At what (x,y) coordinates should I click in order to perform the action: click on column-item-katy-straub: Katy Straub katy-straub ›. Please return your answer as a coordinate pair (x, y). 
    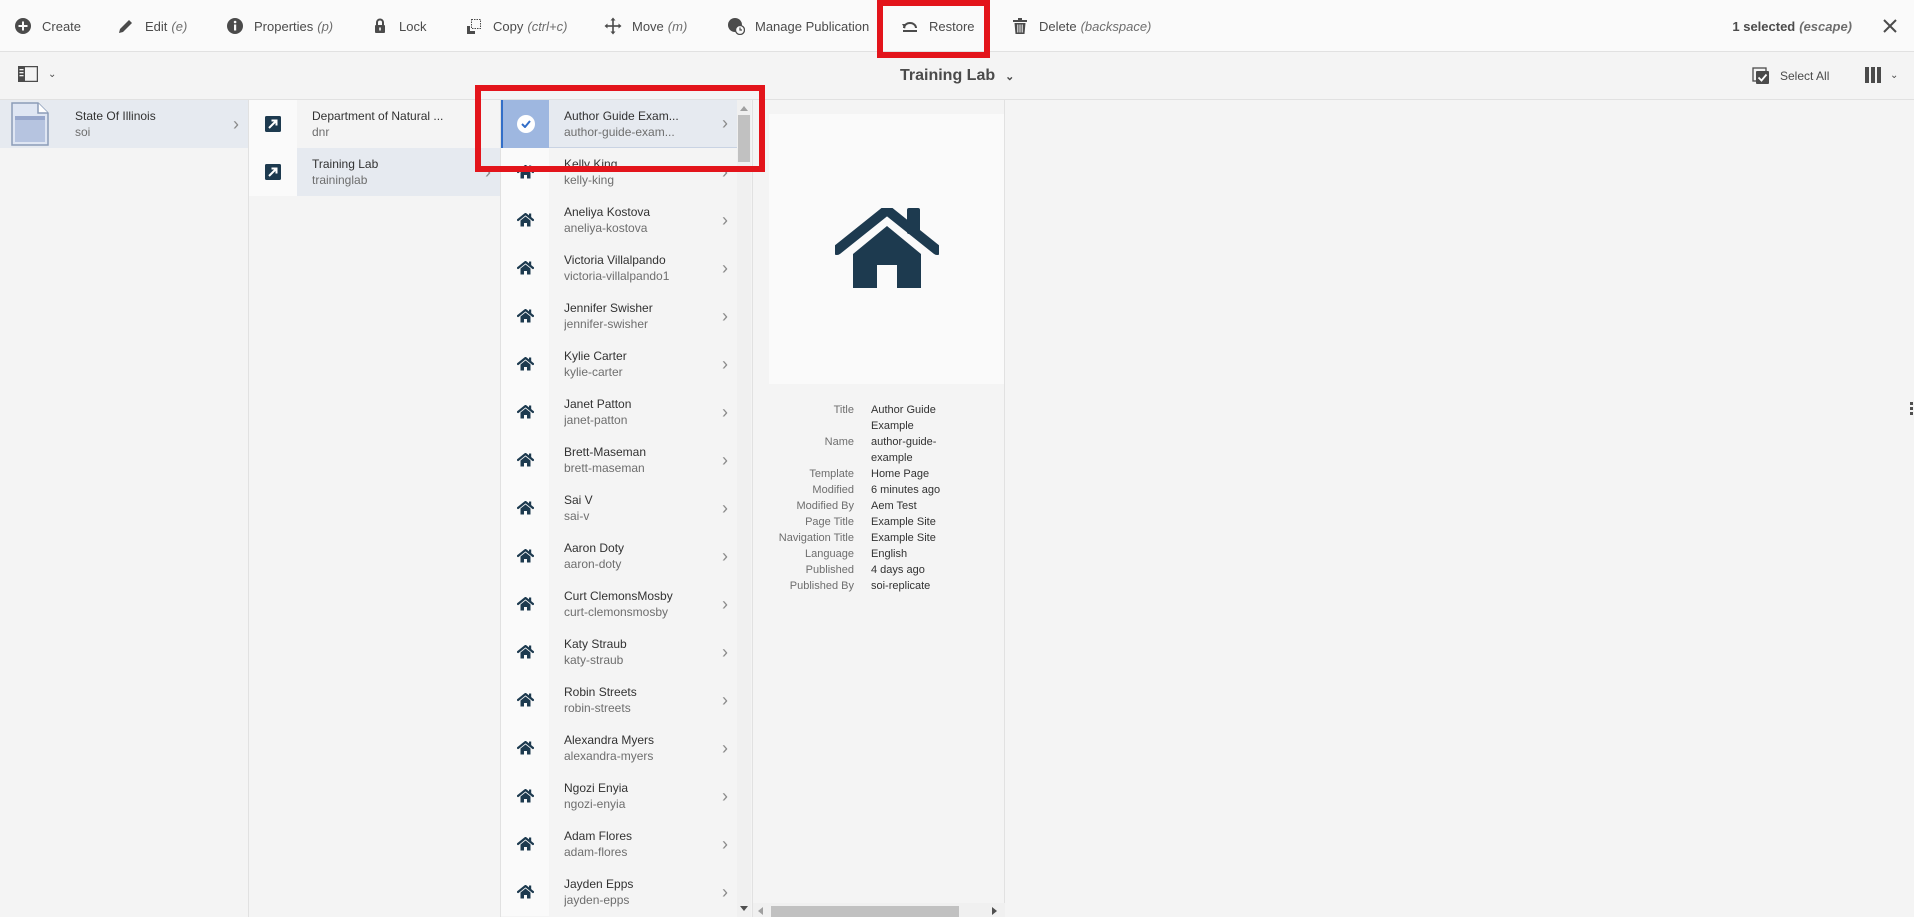
    Looking at the image, I should click on (619, 652).